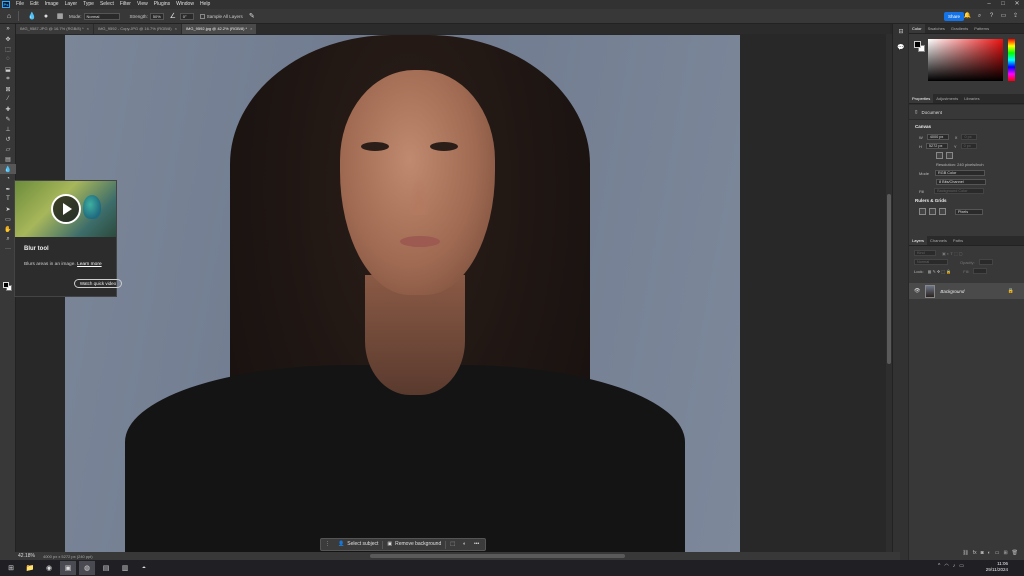 This screenshot has width=1024, height=576. Describe the element at coordinates (464, 544) in the screenshot. I see `adjustment-button: ◐` at that location.